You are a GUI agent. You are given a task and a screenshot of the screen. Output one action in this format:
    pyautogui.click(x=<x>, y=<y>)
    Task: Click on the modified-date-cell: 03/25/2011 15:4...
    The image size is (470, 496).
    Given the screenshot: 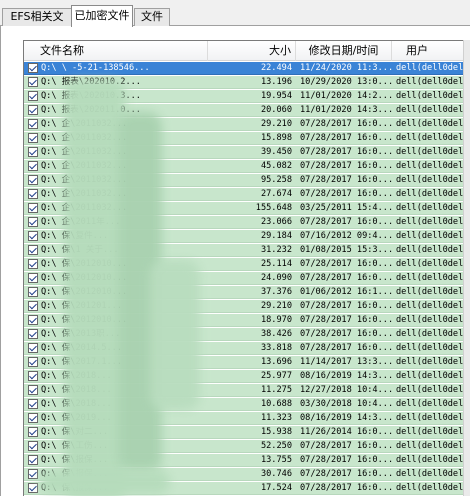 What is the action you would take?
    pyautogui.click(x=346, y=208)
    